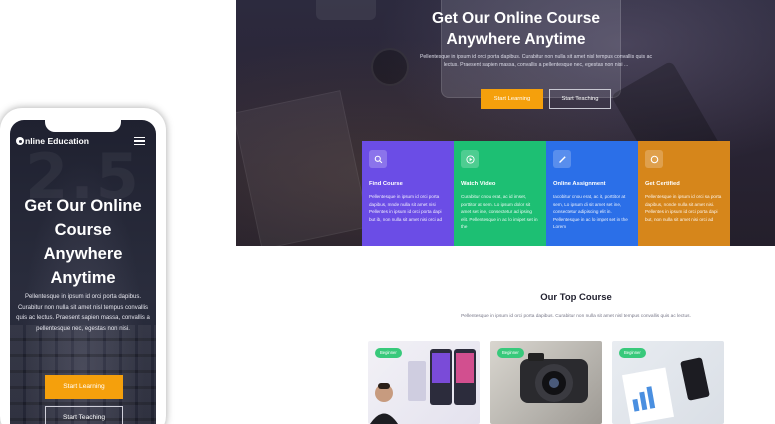 The height and width of the screenshot is (424, 775). I want to click on search-icon, so click(378, 159).